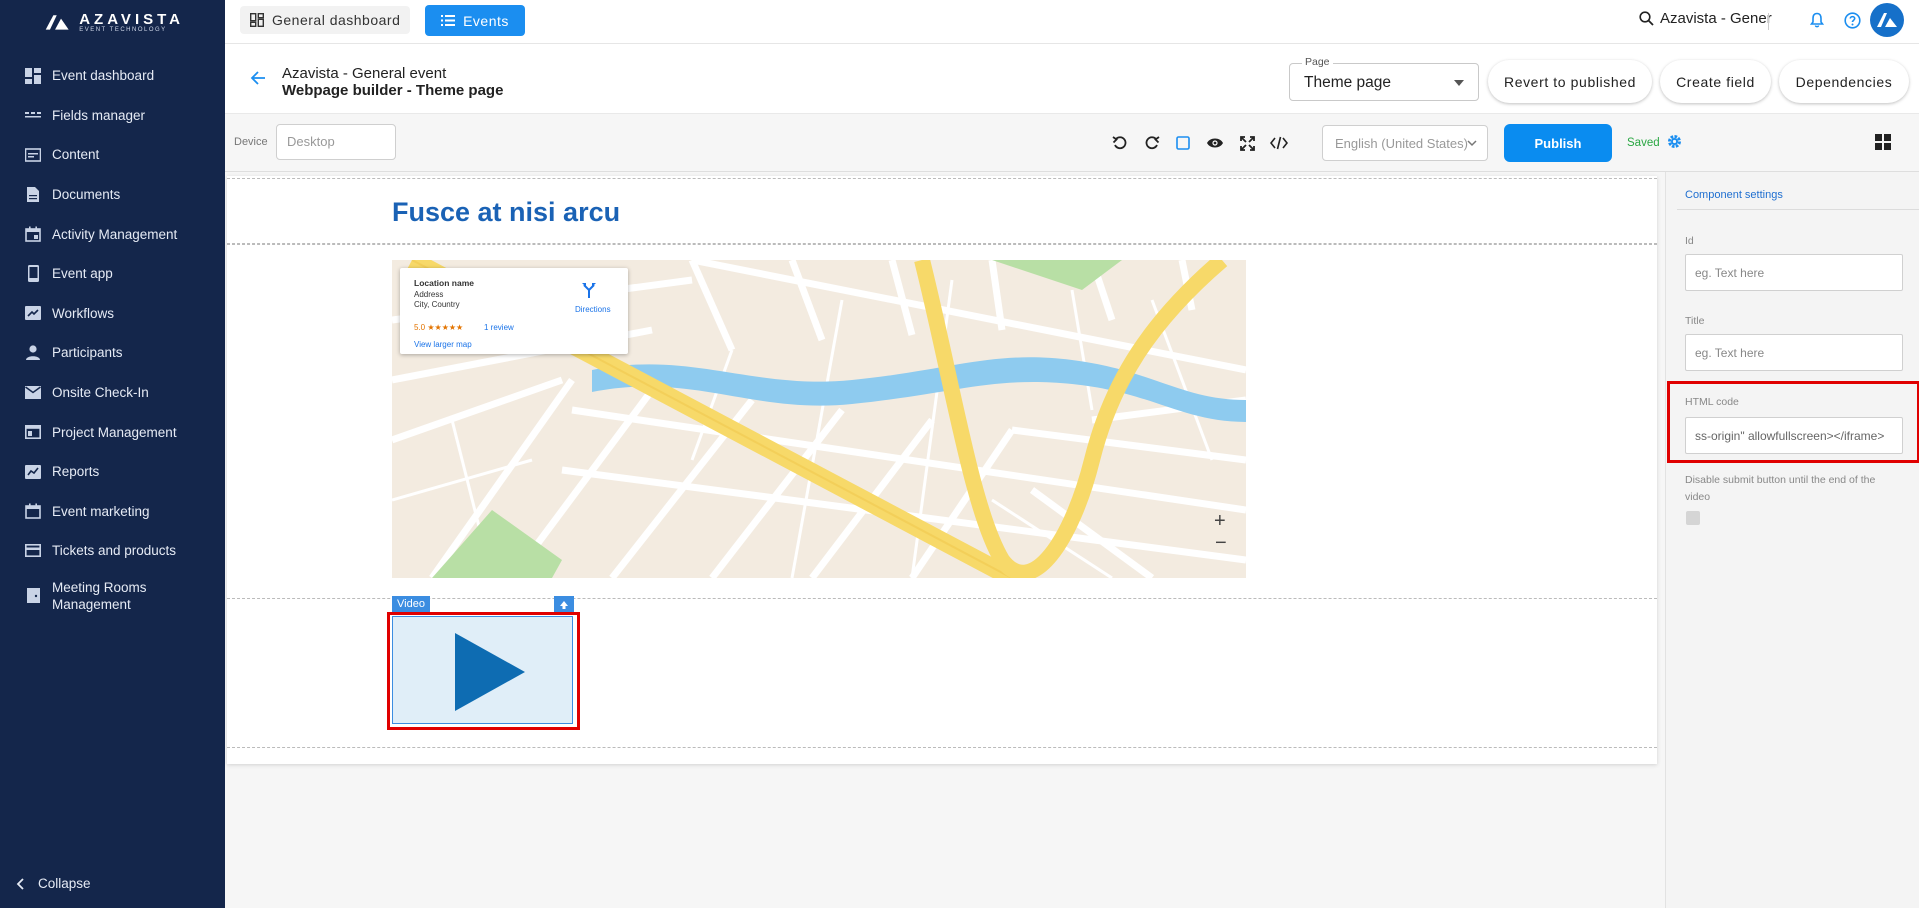 This screenshot has width=1919, height=908. I want to click on notifications-button, so click(1817, 22).